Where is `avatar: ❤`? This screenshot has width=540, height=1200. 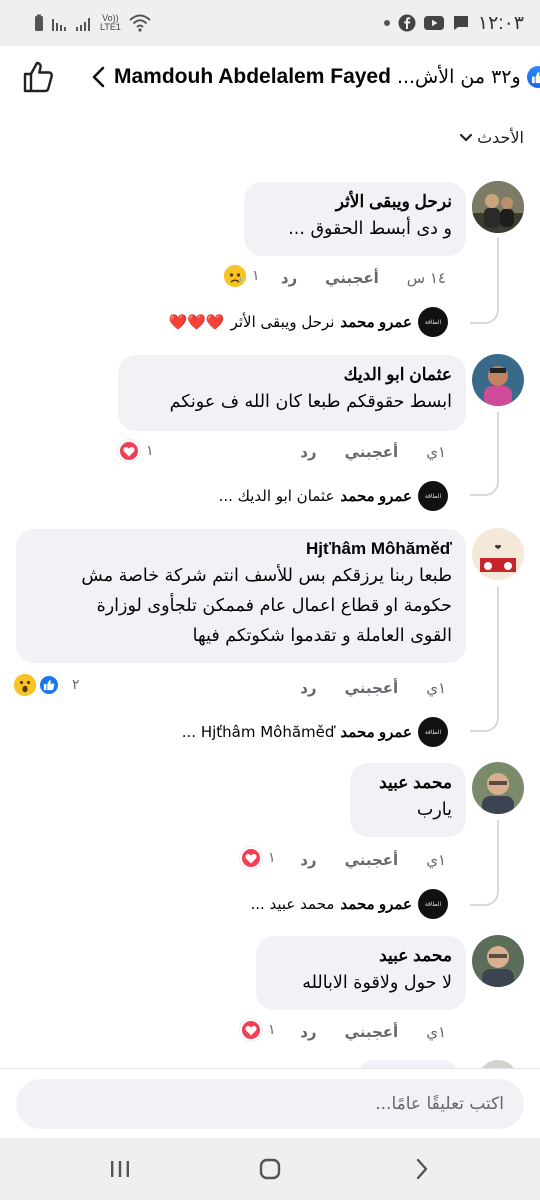
avatar: ❤ is located at coordinates (498, 554).